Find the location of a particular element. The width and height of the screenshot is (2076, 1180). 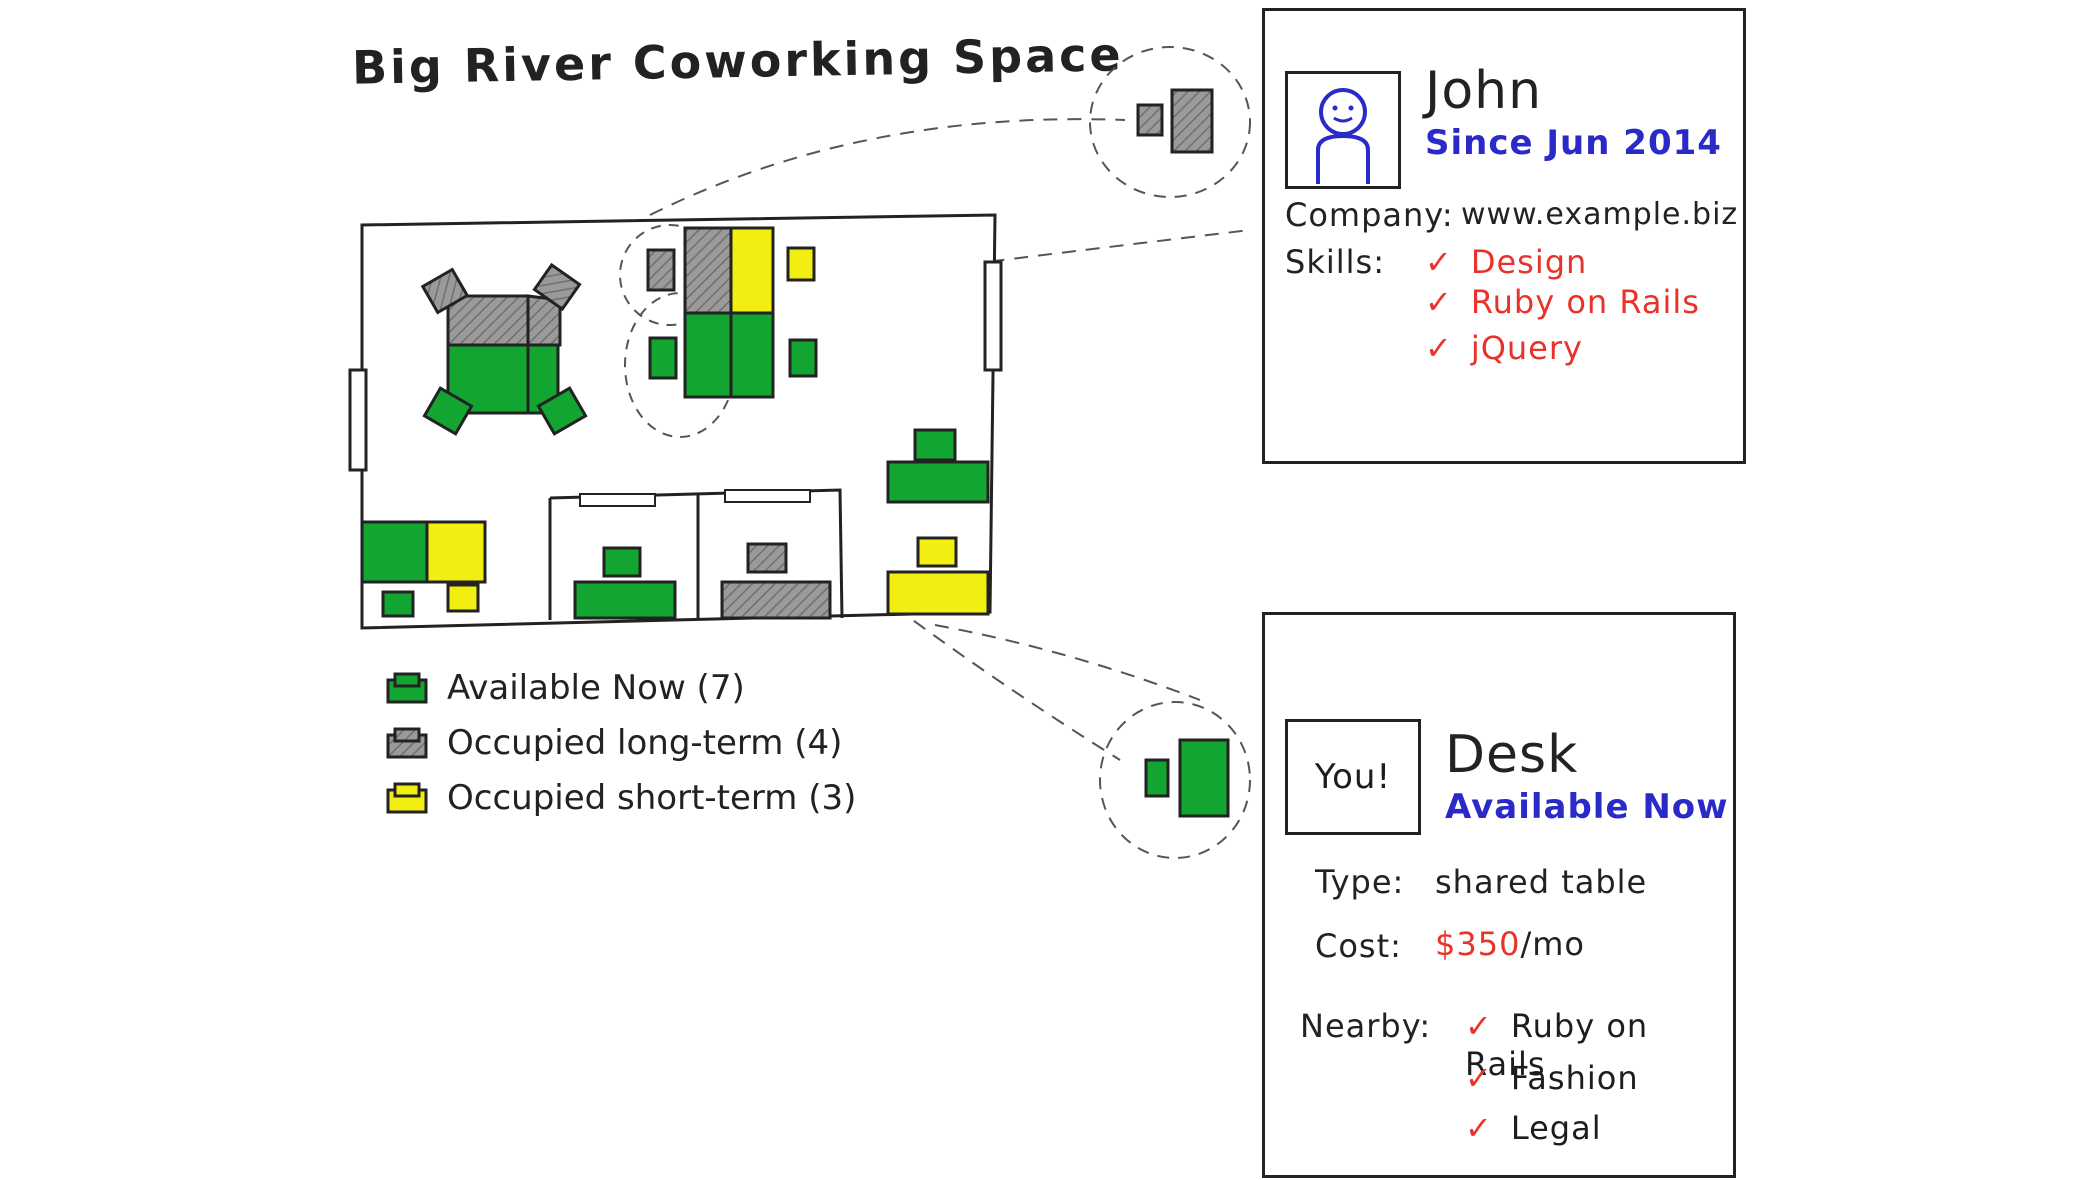

company-value: www.example.biz is located at coordinates (1599, 214).